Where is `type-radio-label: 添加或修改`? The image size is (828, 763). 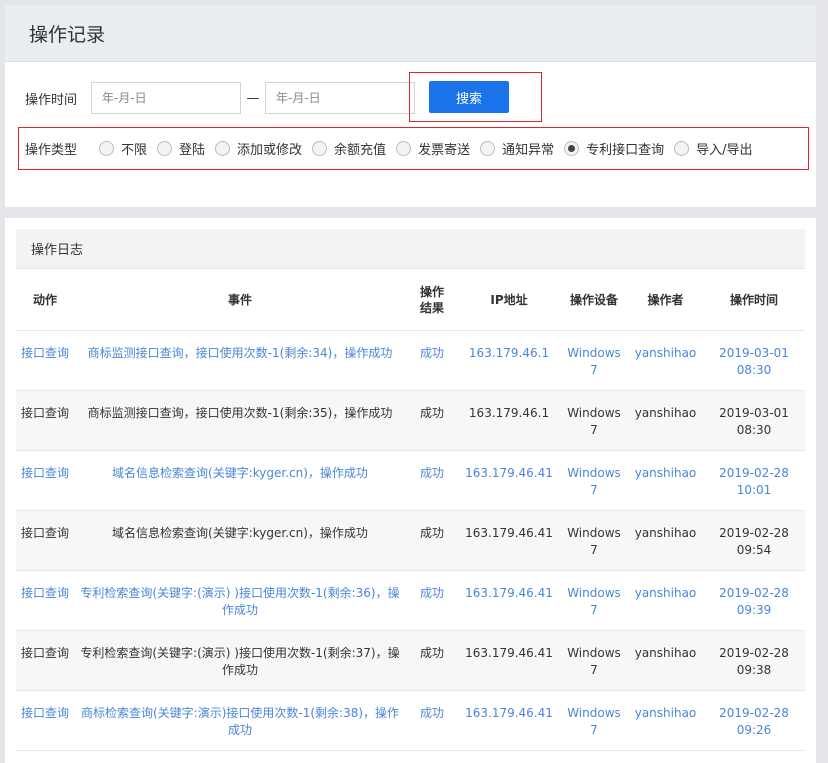
type-radio-label: 添加或修改 is located at coordinates (270, 150).